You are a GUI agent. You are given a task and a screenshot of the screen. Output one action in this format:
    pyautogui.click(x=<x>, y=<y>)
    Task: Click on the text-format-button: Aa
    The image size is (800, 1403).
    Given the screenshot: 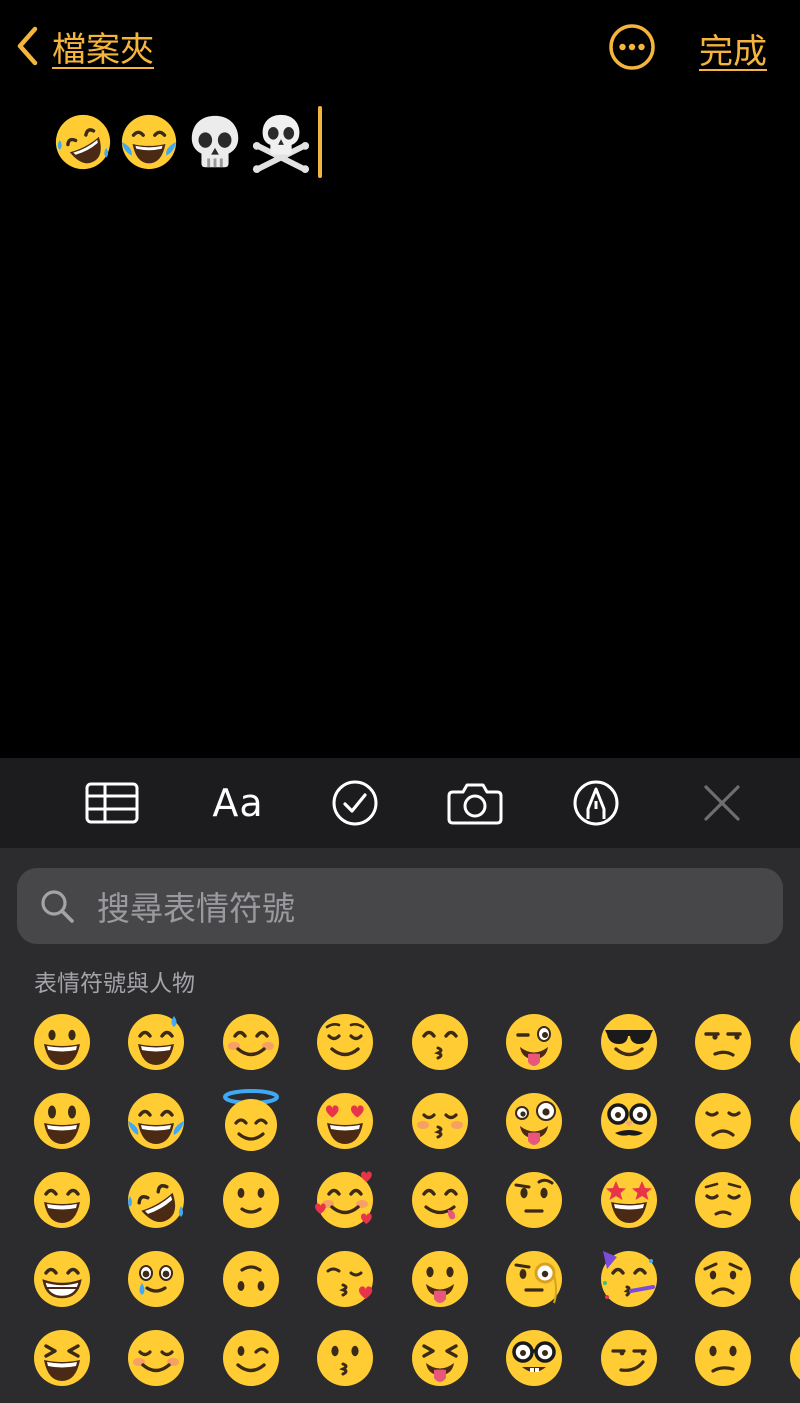 What is the action you would take?
    pyautogui.click(x=238, y=803)
    